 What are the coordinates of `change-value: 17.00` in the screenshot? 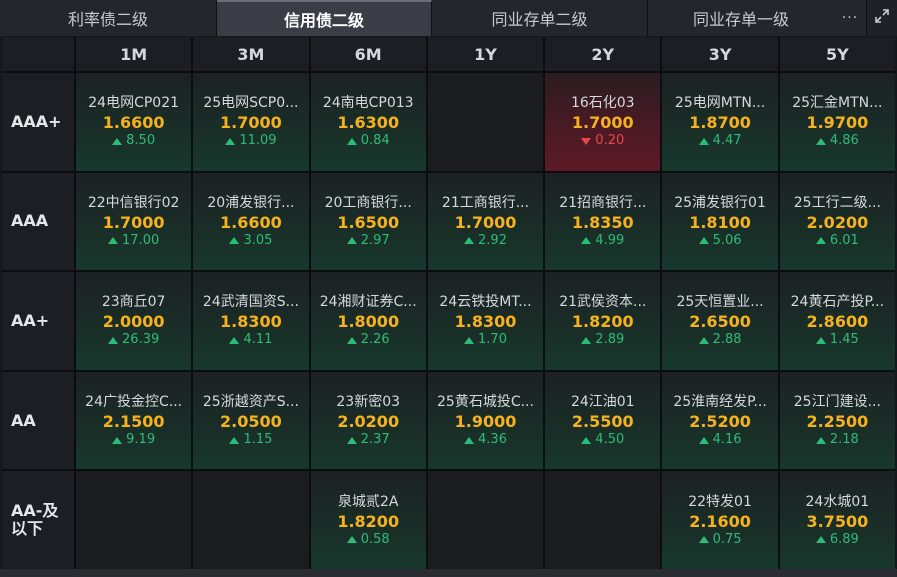 It's located at (141, 240).